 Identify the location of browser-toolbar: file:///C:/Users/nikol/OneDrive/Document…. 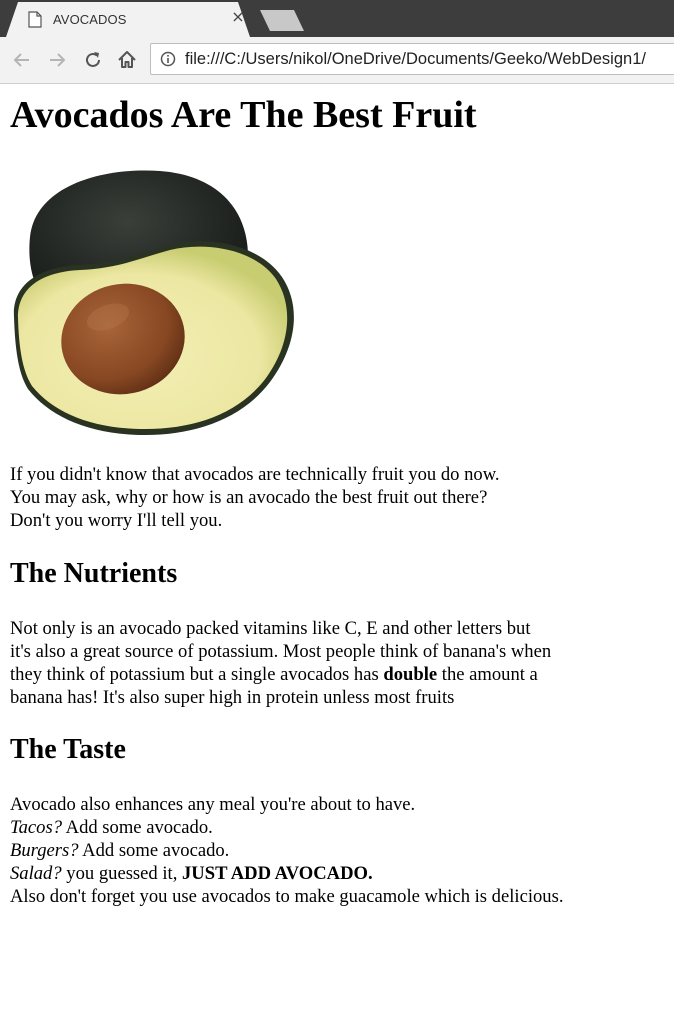
(337, 60).